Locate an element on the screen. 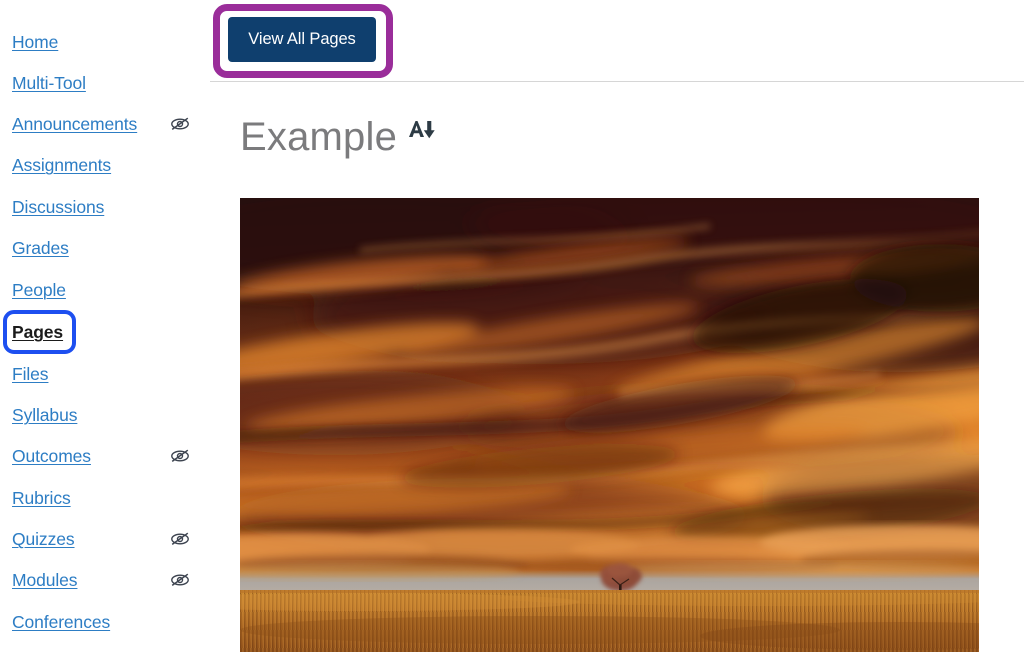 This screenshot has height=652, width=1024. sidebar-item-home: Home is located at coordinates (35, 42).